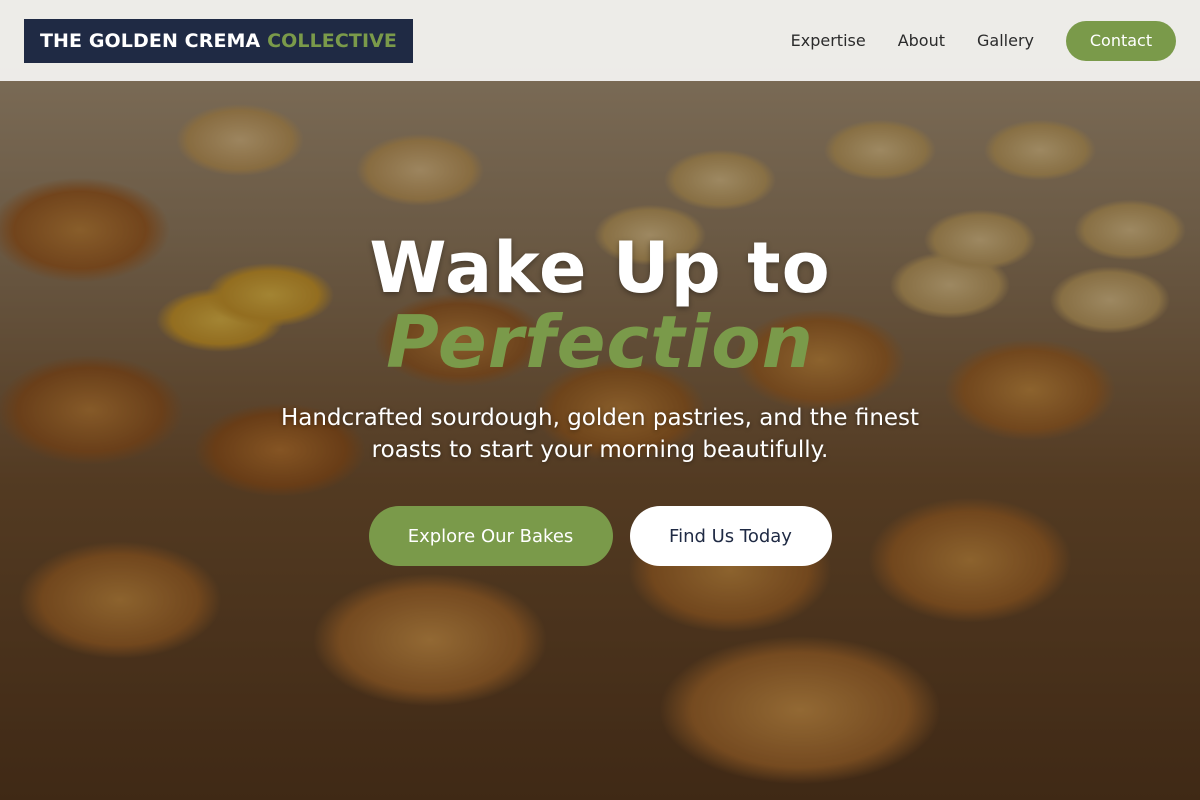 The height and width of the screenshot is (800, 1200). I want to click on hero-headline: Wake Up to, so click(600, 268).